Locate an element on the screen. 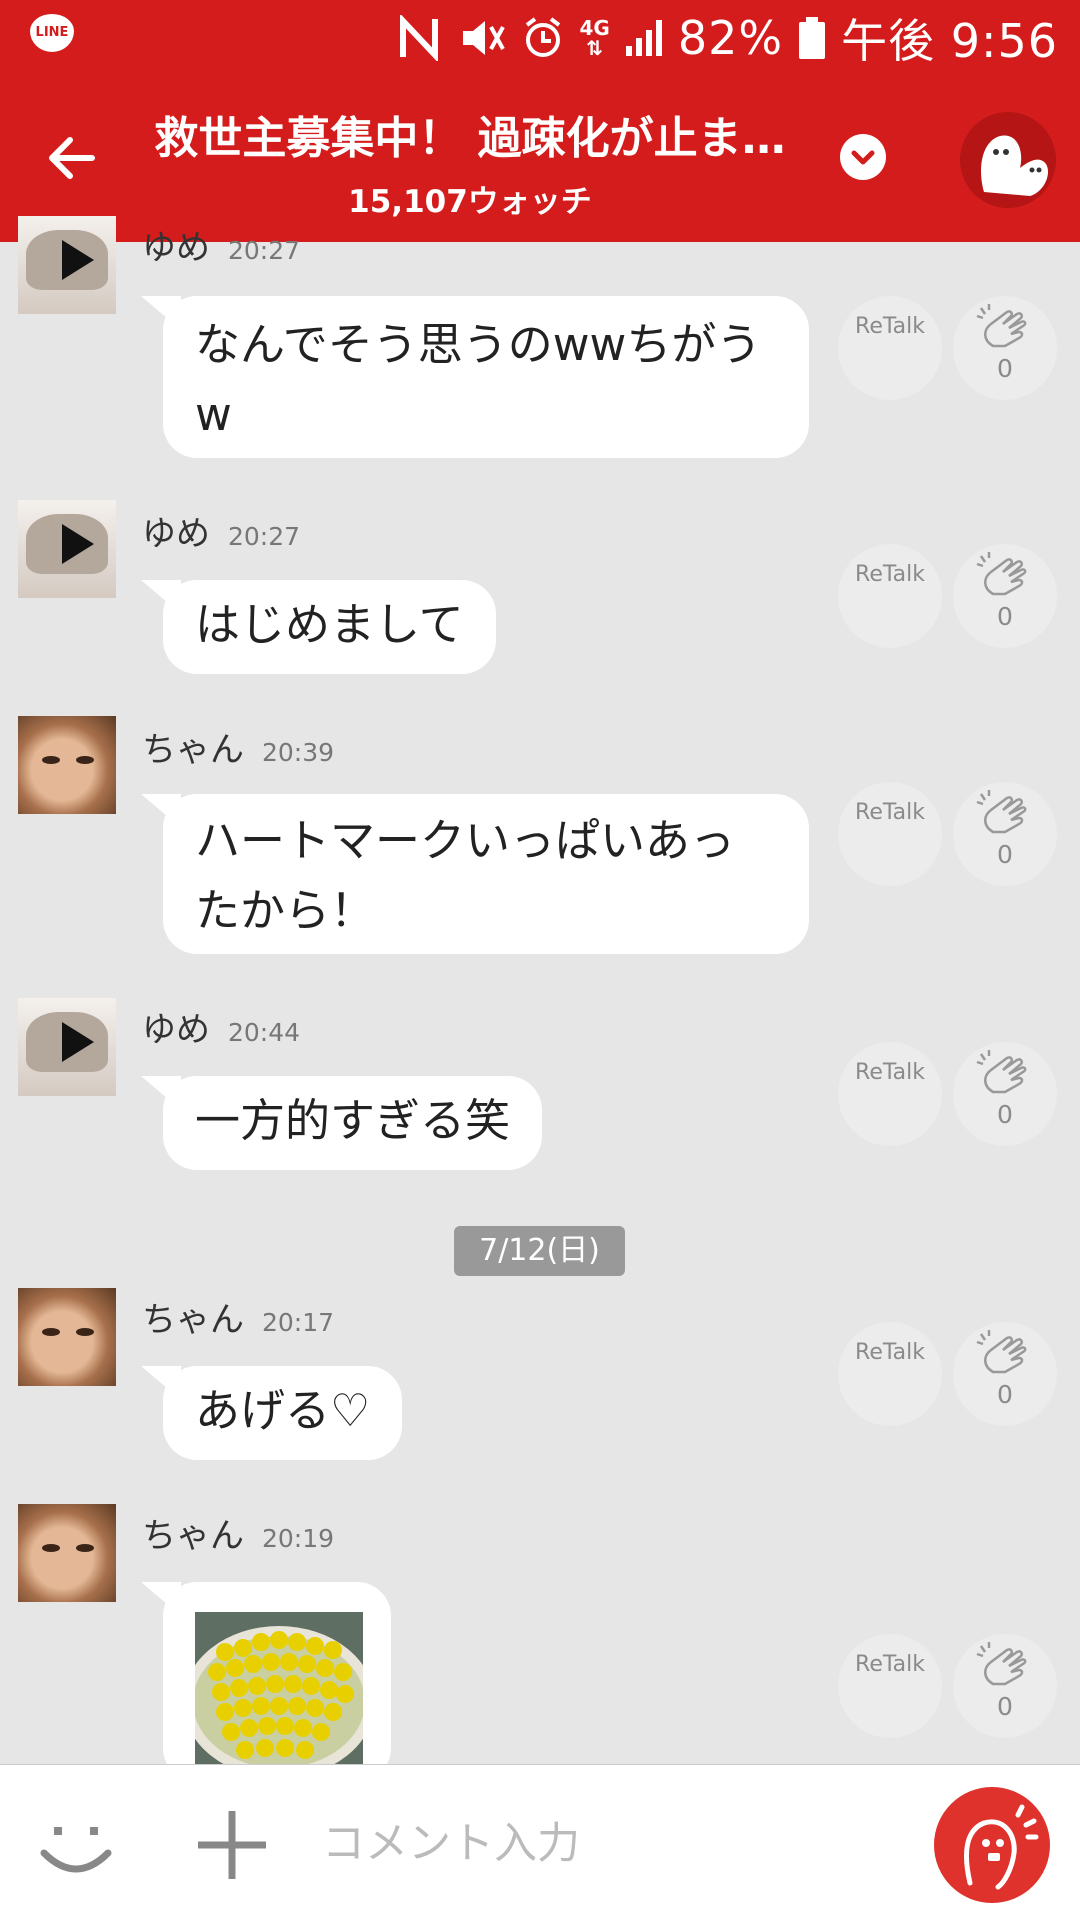 The height and width of the screenshot is (1921, 1080). status-bar: LINE 4G ⇅ 82% 午後 9:56 is located at coordinates (540, 38).